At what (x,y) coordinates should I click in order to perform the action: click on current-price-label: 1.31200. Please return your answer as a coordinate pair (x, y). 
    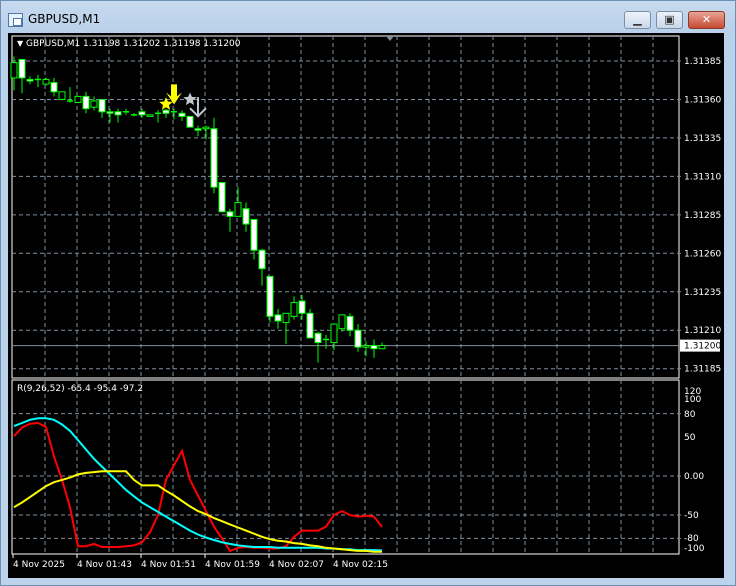
    Looking at the image, I should click on (702, 347).